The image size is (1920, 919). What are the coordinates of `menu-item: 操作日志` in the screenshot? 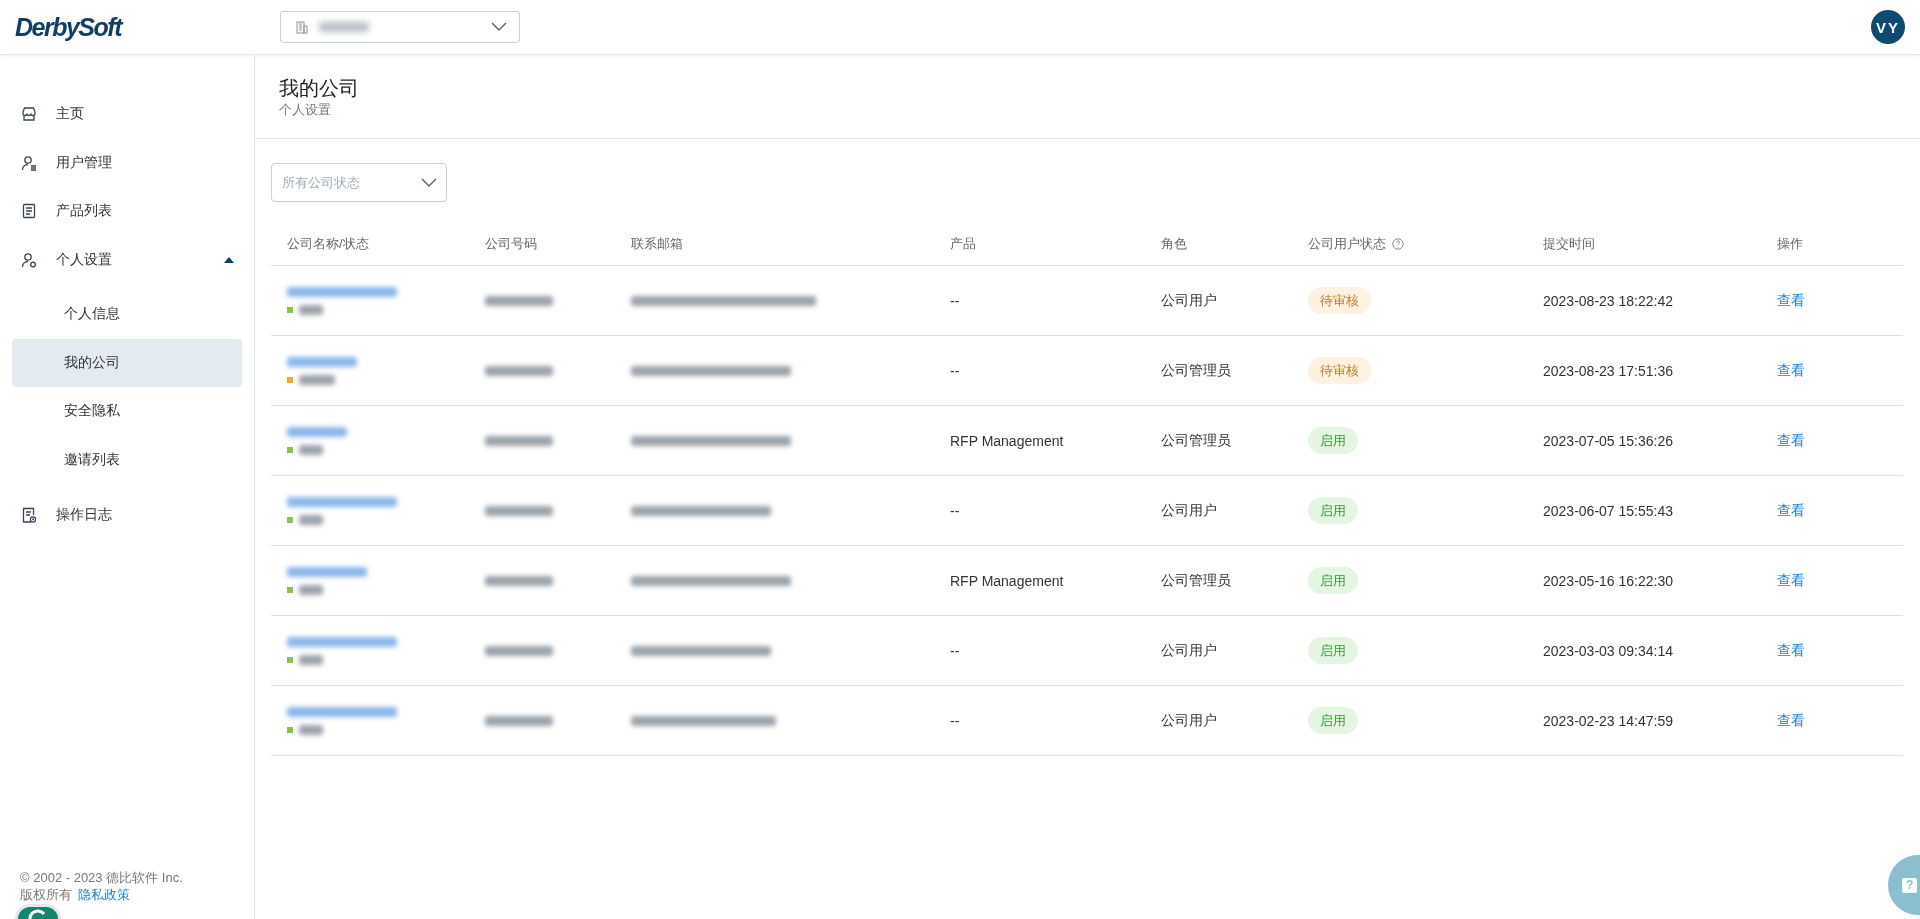 It's located at (127, 515).